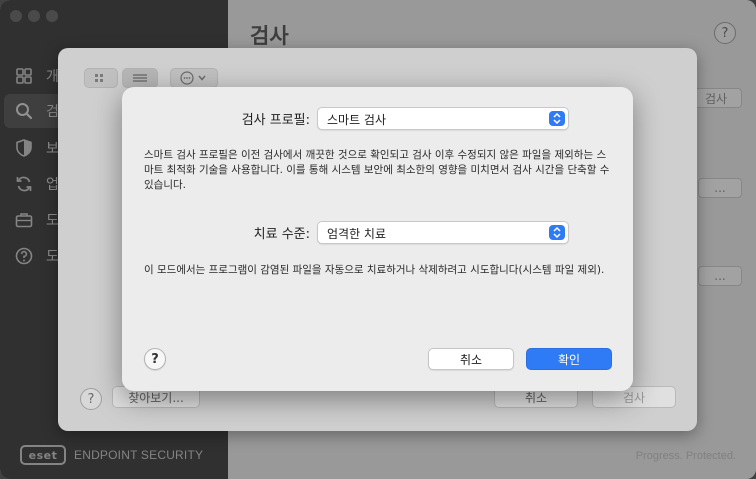  Describe the element at coordinates (357, 234) in the screenshot. I see `cleaning-level-value: 엄격한 치료` at that location.